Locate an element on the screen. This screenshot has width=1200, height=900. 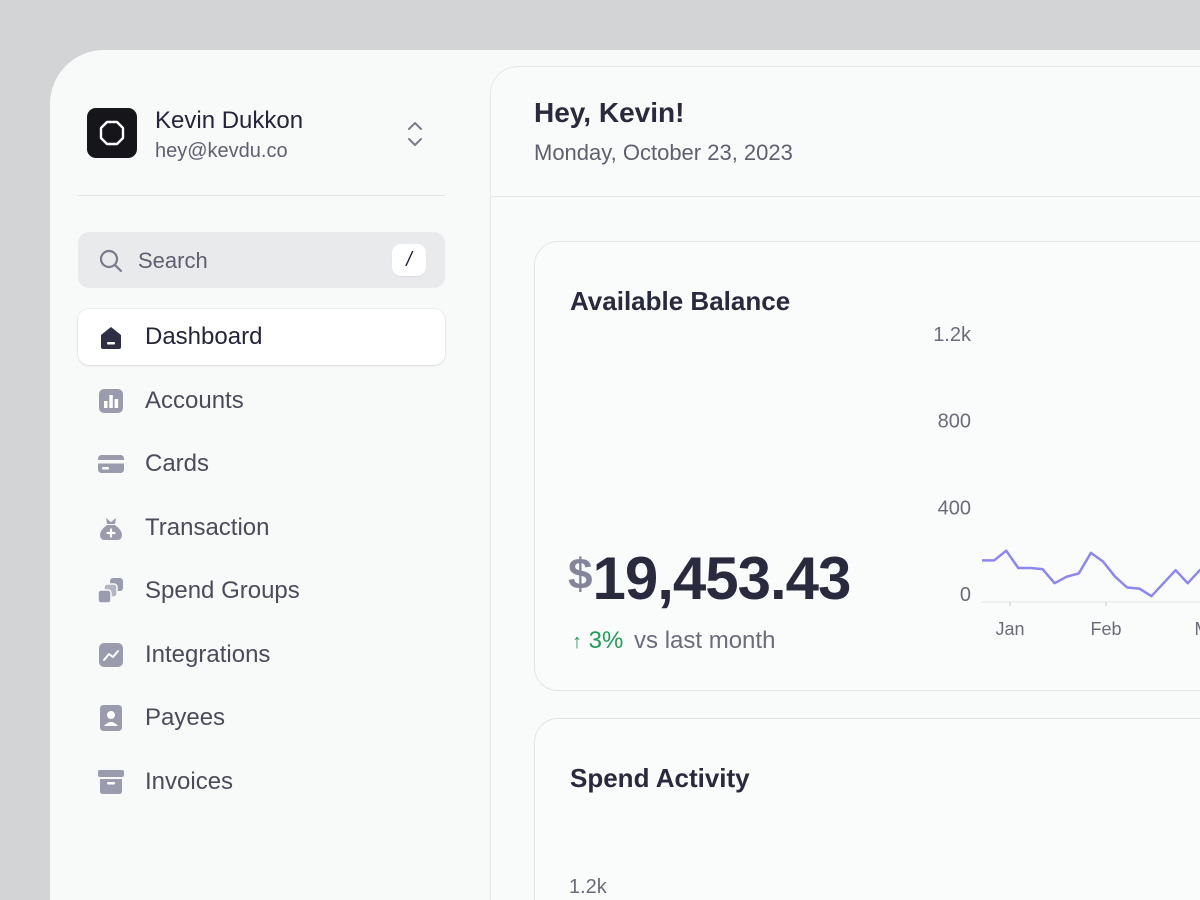
sidebar-item-accounts: Accounts is located at coordinates (261, 401).